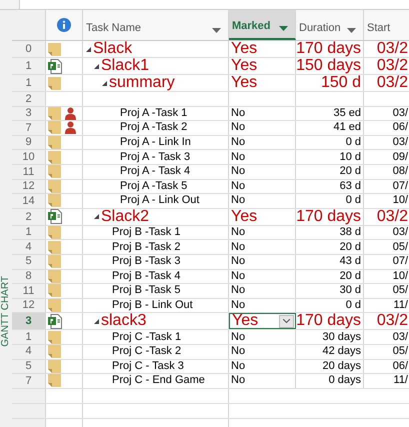 The width and height of the screenshot is (409, 427). What do you see at coordinates (155, 142) in the screenshot?
I see `task-name: Proj A - Link In` at bounding box center [155, 142].